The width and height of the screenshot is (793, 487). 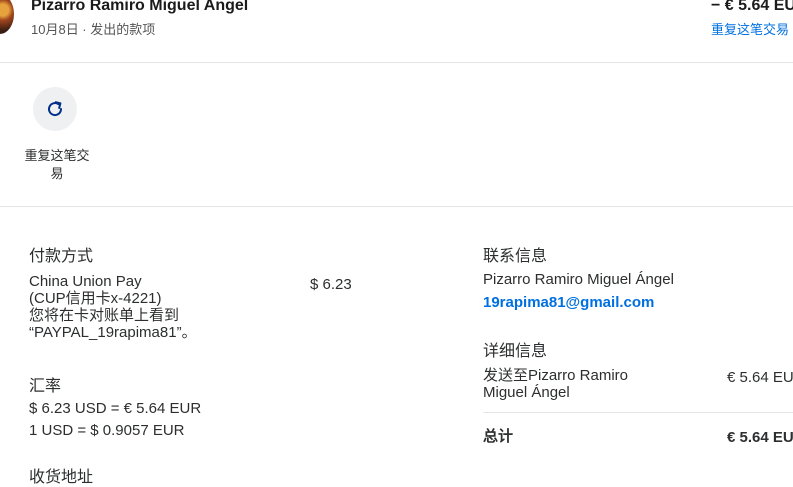 What do you see at coordinates (568, 302) in the screenshot?
I see `contact-email-link: 19rapima81@gmail.com` at bounding box center [568, 302].